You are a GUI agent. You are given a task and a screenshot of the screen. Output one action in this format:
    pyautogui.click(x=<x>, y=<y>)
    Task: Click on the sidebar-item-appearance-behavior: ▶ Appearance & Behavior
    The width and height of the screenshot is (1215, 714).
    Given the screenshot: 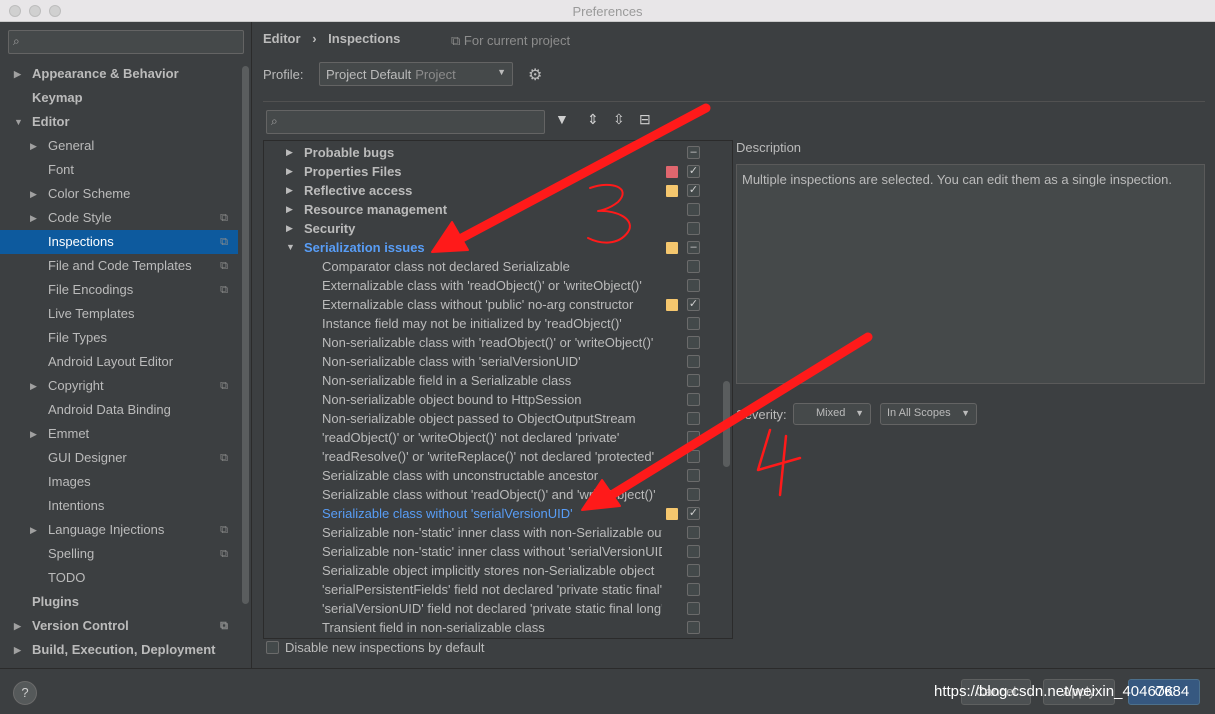 What is the action you would take?
    pyautogui.click(x=119, y=74)
    